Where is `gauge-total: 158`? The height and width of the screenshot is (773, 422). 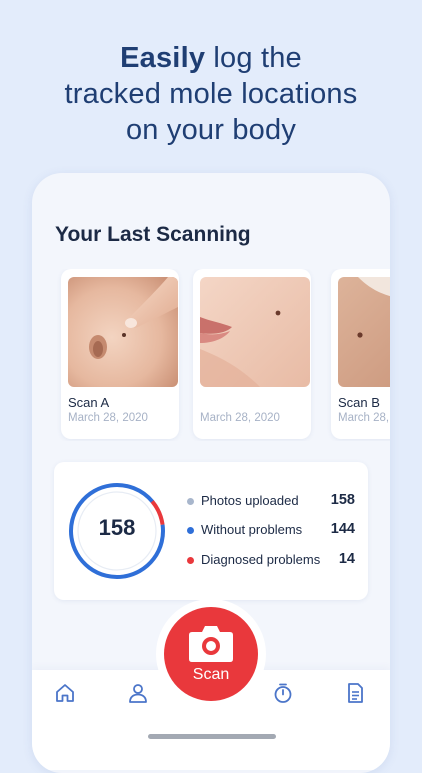
gauge-total: 158 is located at coordinates (117, 527).